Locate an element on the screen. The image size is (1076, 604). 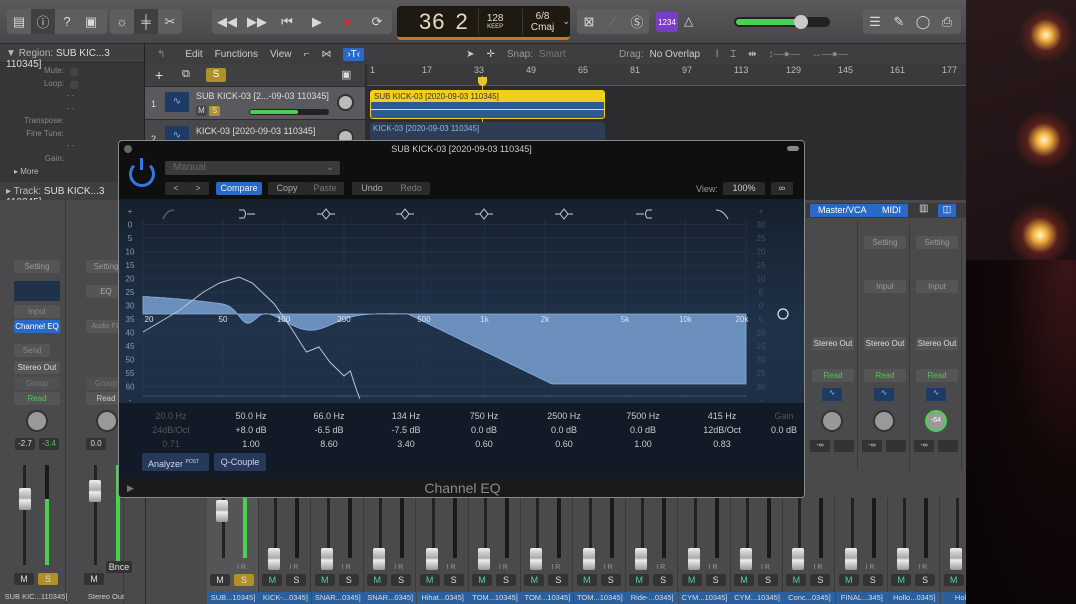
bar-ruler: 1 17 33 49 65 81 97 113 129 145 161 177 is located at coordinates (666, 75).